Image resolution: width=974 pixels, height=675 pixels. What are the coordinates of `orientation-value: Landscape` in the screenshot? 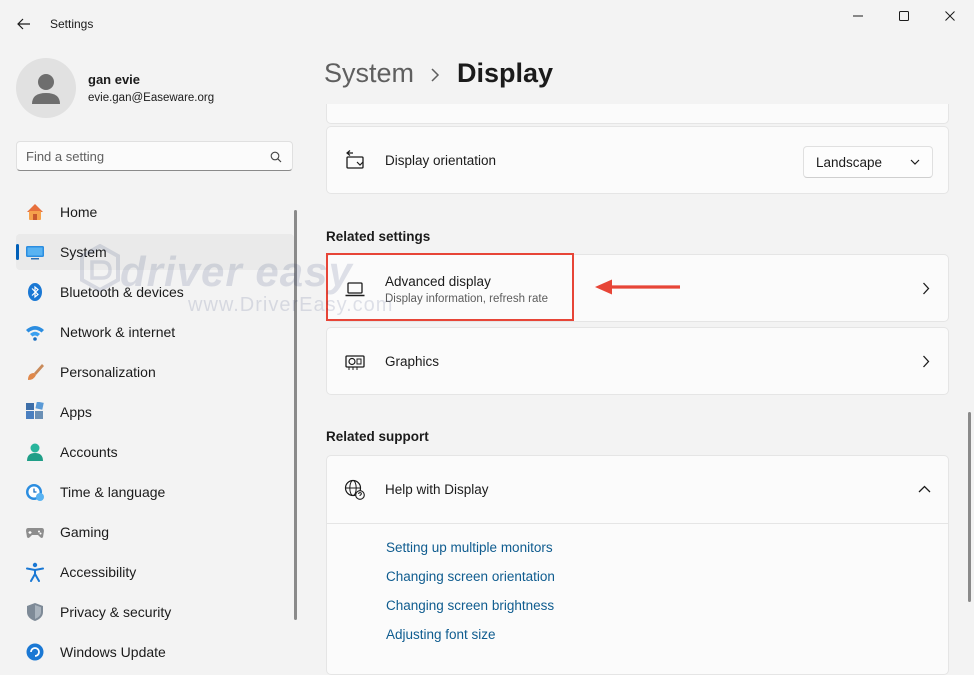 It's located at (849, 162).